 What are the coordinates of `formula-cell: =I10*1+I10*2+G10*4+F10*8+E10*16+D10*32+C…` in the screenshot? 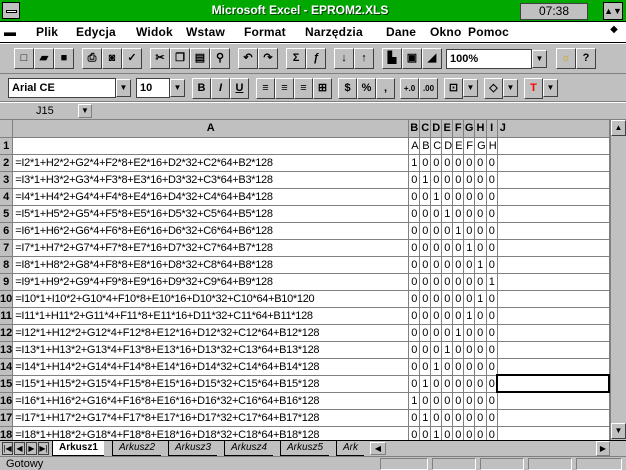 It's located at (211, 299).